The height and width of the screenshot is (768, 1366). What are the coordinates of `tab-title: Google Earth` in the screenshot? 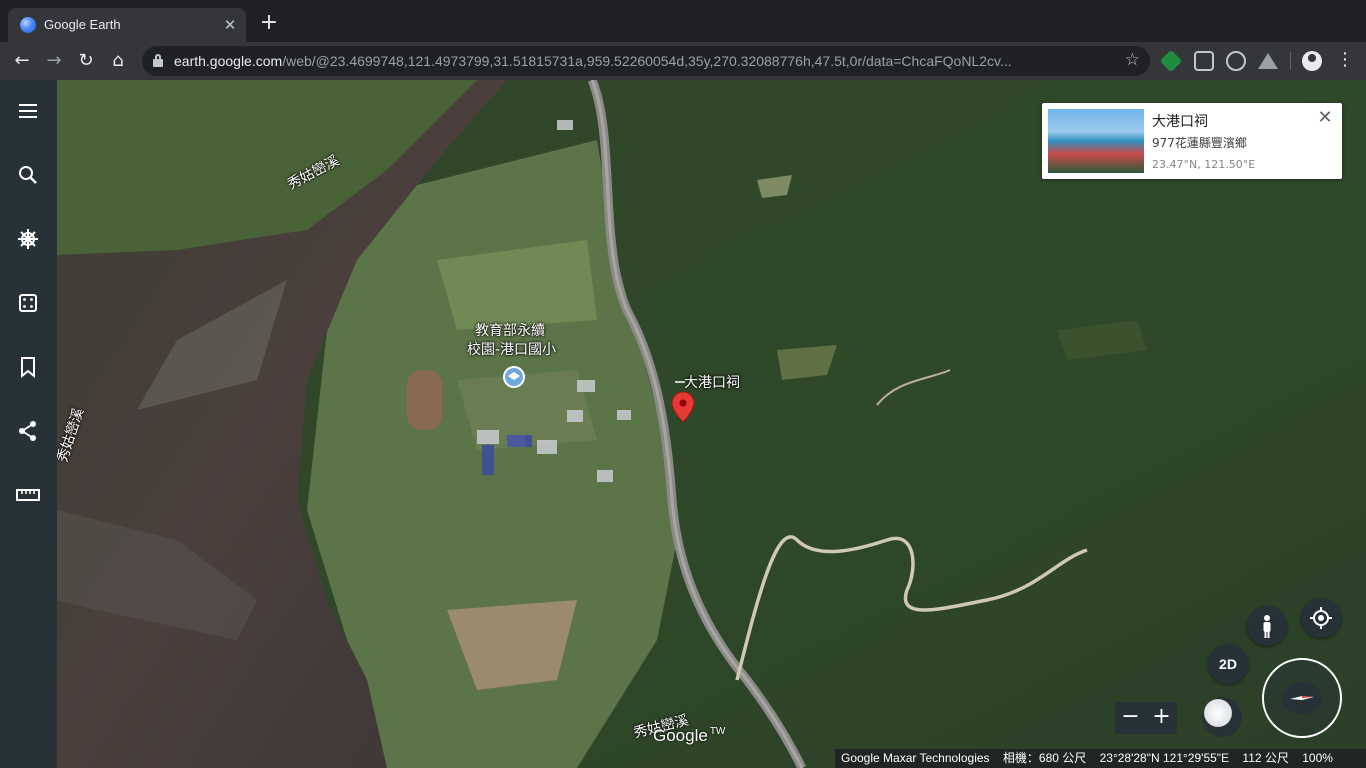 It's located at (82, 24).